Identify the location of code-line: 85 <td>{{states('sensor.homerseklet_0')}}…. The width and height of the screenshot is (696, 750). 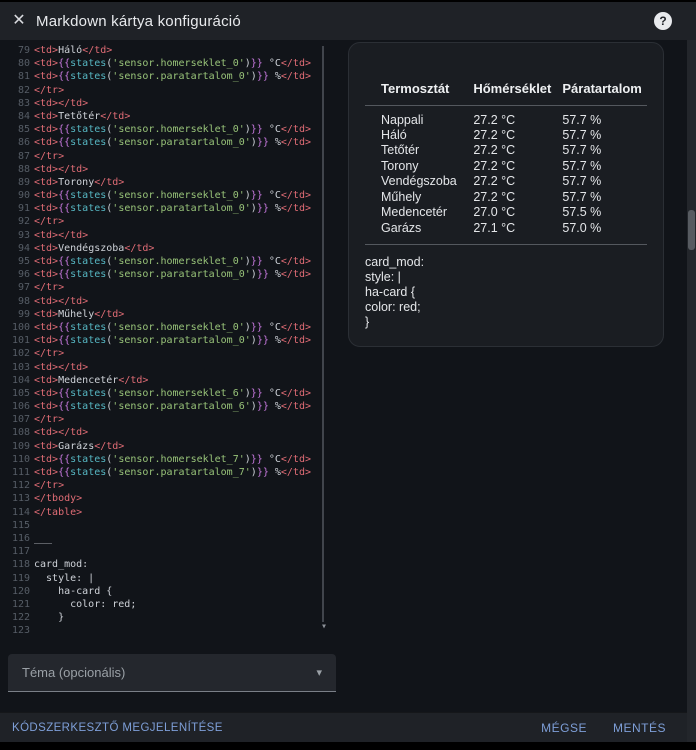
(172, 129).